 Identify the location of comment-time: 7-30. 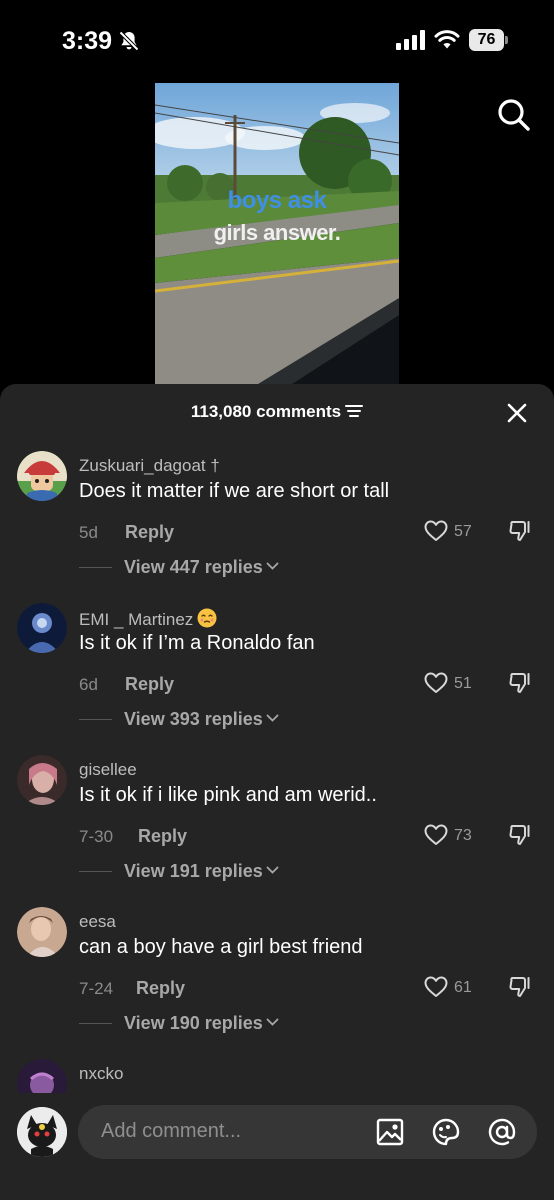
(96, 836).